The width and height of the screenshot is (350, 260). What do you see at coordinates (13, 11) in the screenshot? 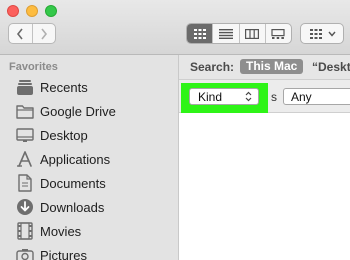
I see `close-button` at bounding box center [13, 11].